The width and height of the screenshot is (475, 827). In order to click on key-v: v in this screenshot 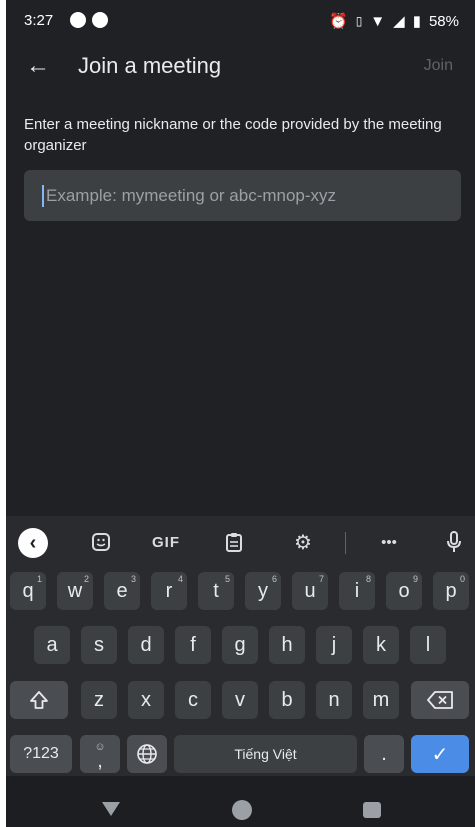, I will do `click(240, 700)`.